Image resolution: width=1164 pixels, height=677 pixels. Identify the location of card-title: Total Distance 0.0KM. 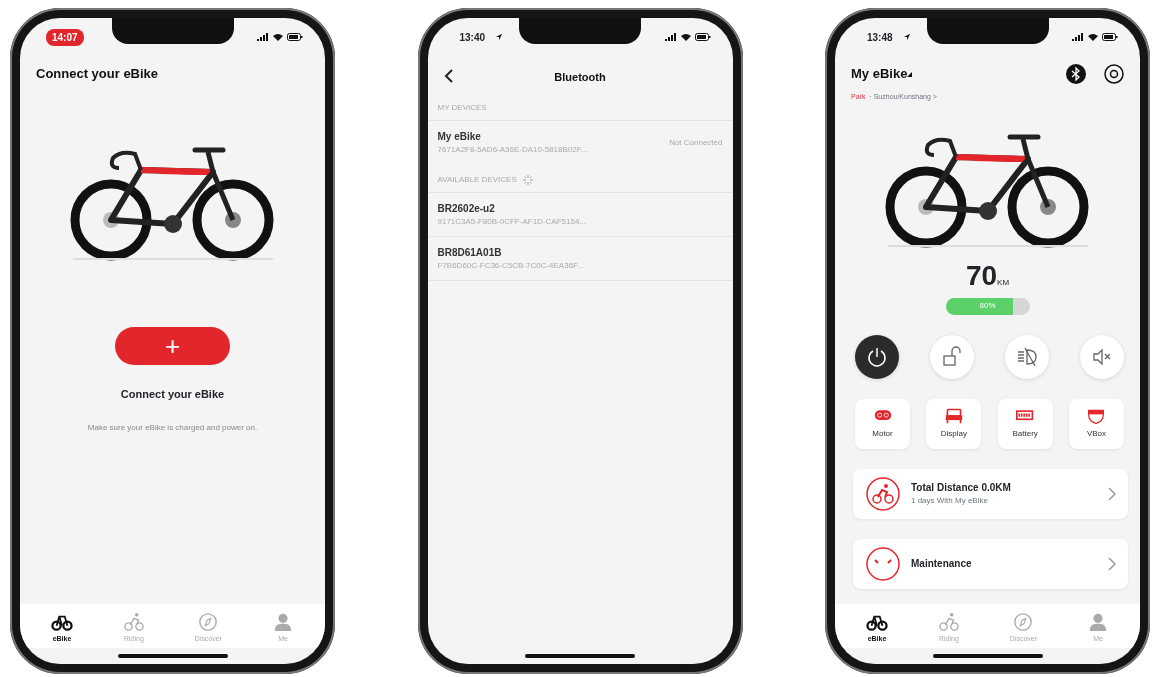
(961, 488).